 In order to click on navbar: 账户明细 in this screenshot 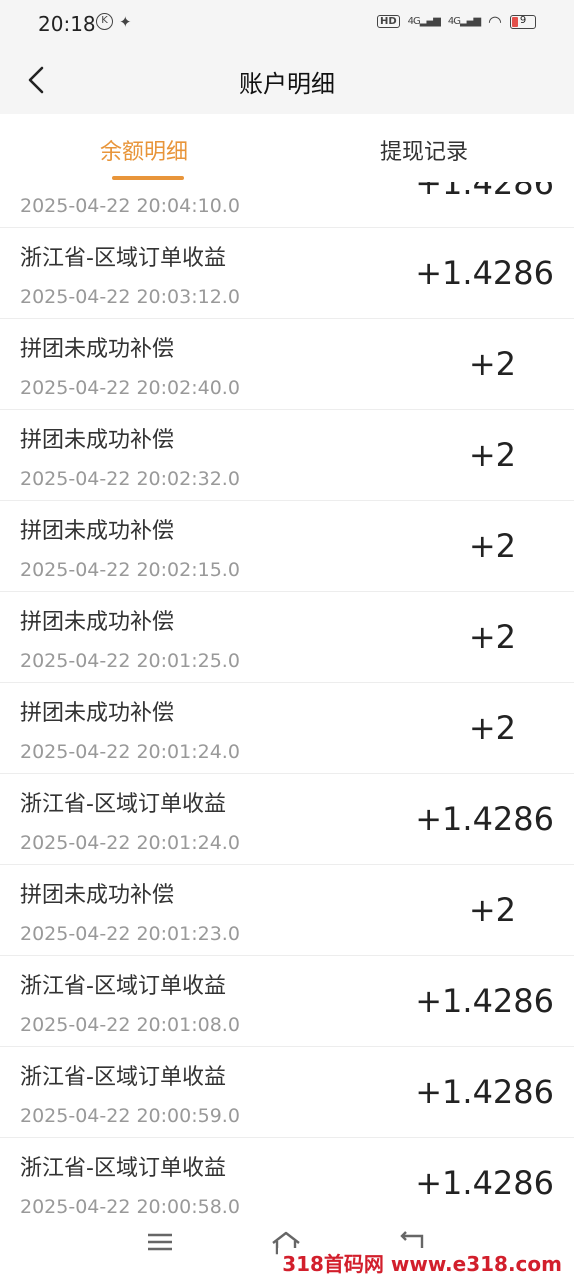, I will do `click(287, 81)`.